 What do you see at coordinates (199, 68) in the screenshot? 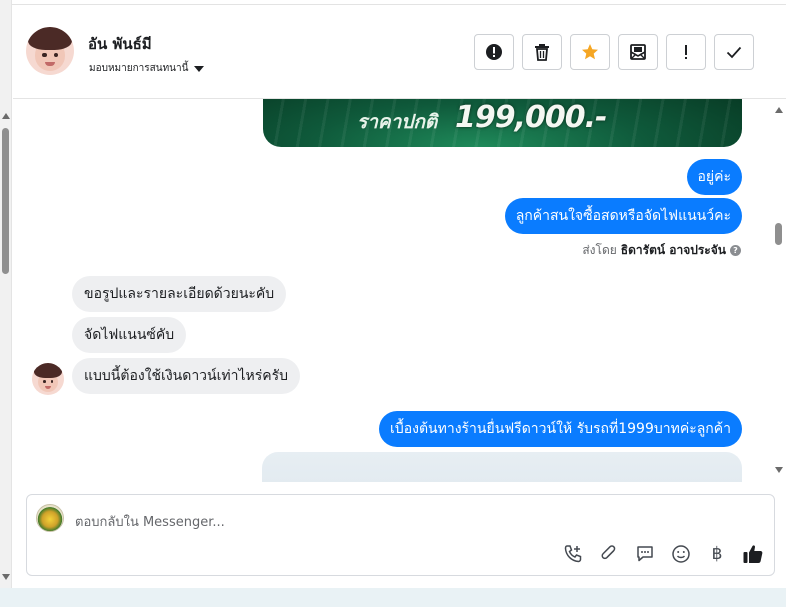
I see `caret-down-icon` at bounding box center [199, 68].